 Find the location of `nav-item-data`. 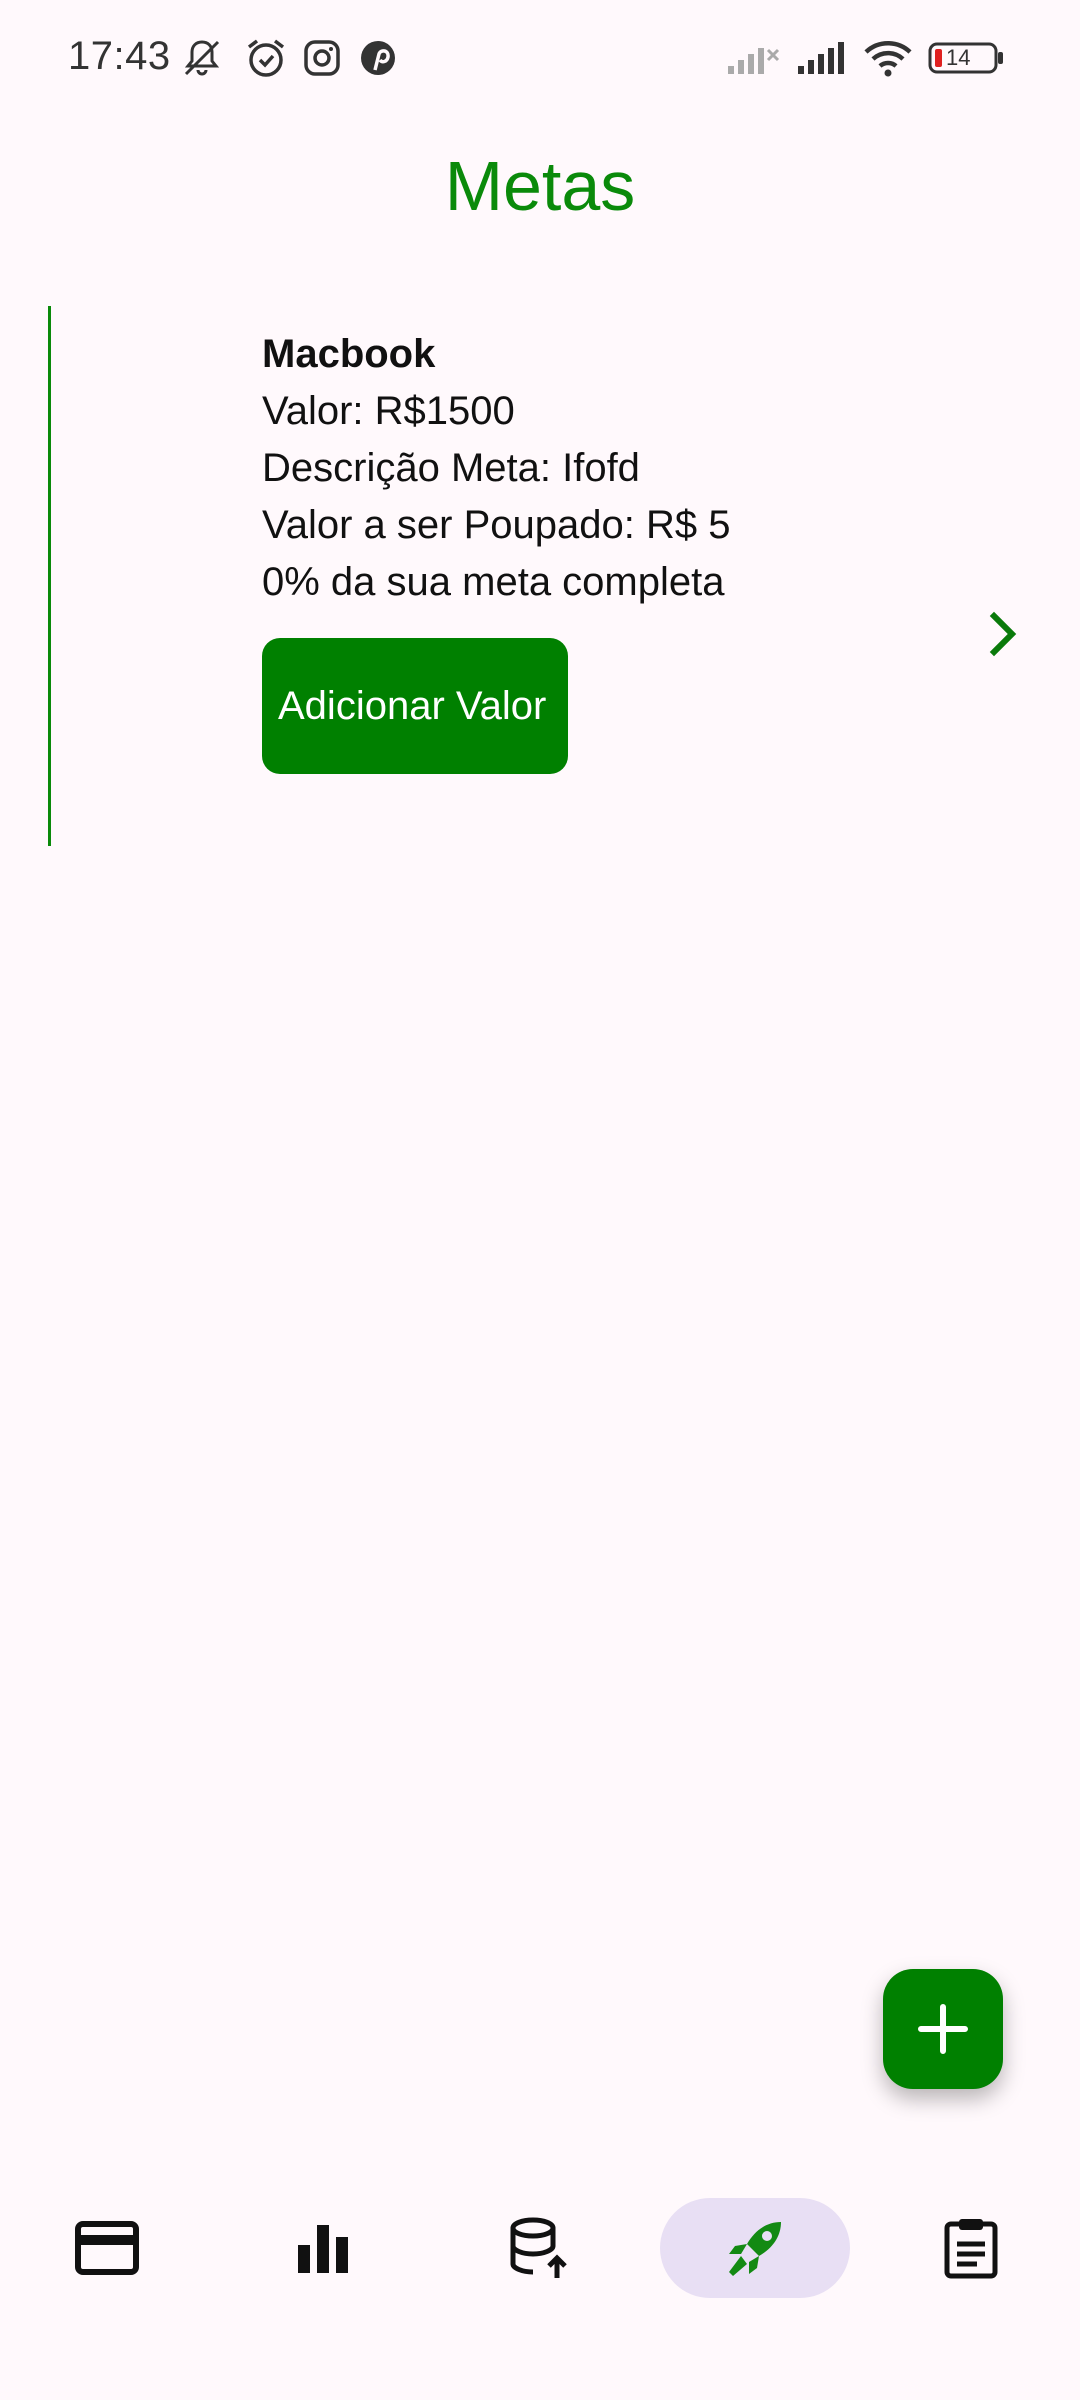

nav-item-data is located at coordinates (539, 2248).